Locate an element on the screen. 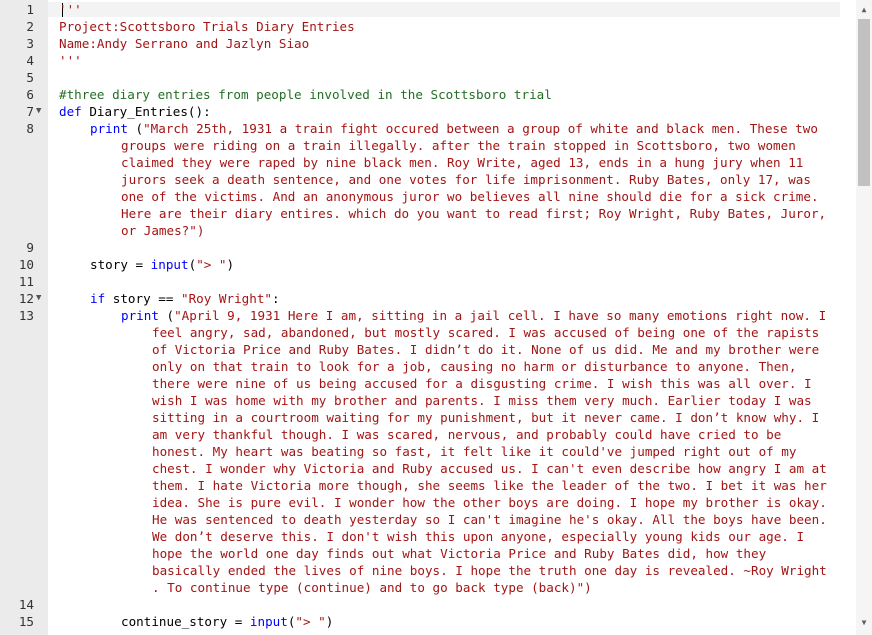  line-number: 9 is located at coordinates (30, 247).